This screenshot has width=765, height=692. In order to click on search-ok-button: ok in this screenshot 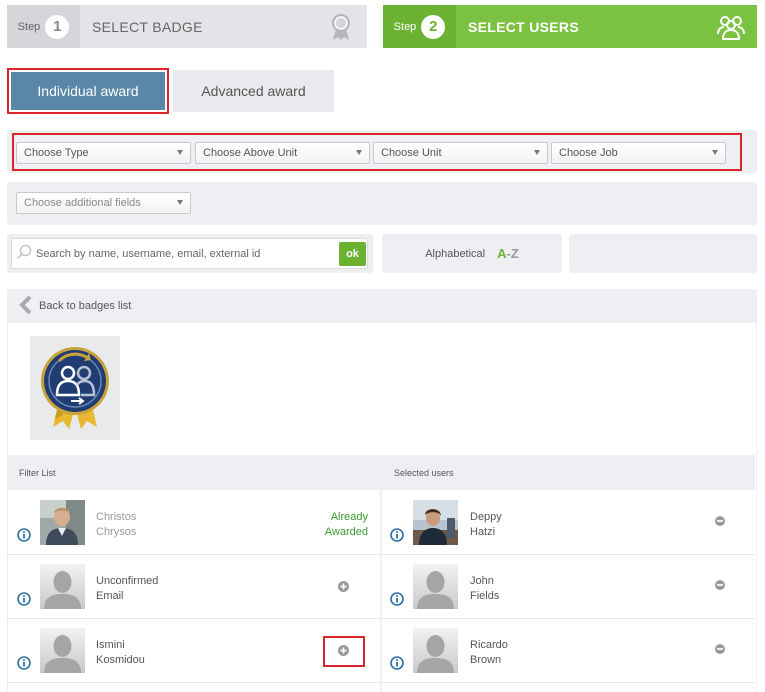, I will do `click(352, 254)`.